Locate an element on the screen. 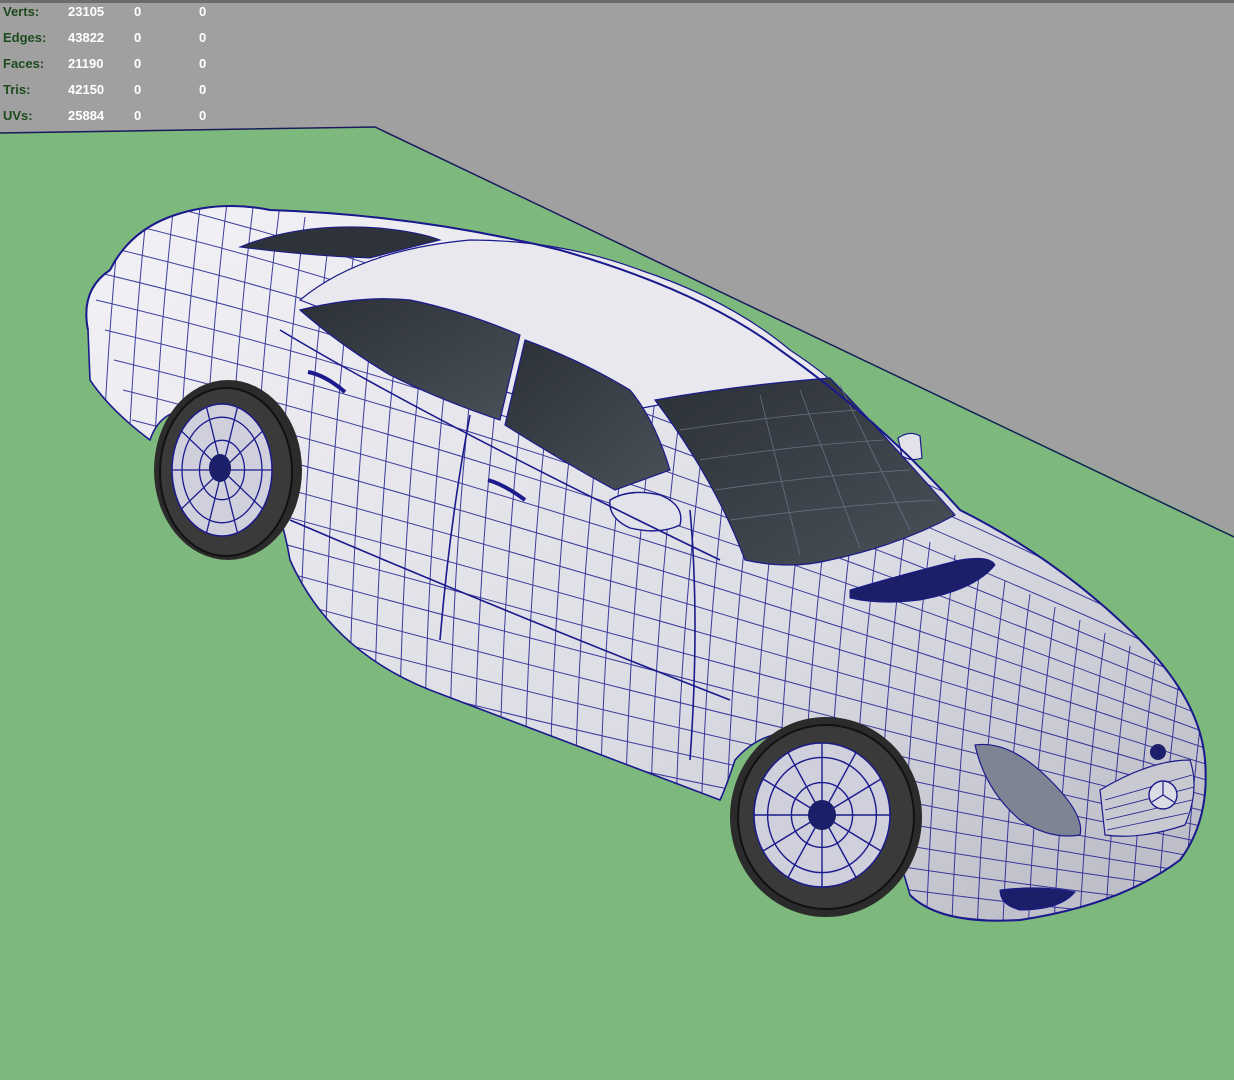 This screenshot has width=1234, height=1080. hud-row-verts: Verts: 23105 0 0 is located at coordinates (110, 14).